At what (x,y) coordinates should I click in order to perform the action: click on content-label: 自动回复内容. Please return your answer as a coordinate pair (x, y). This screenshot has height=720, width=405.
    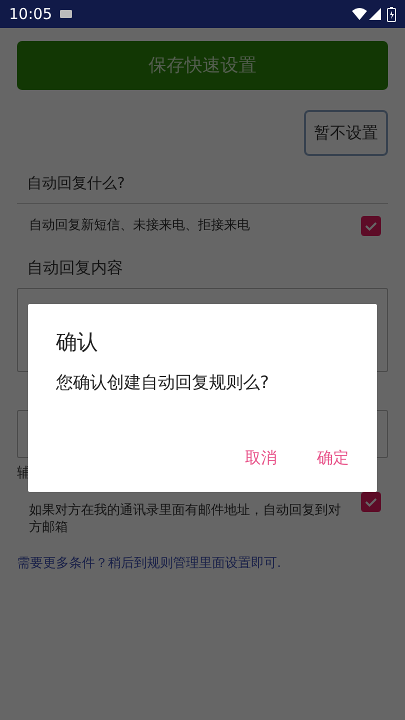
    Looking at the image, I should click on (75, 267).